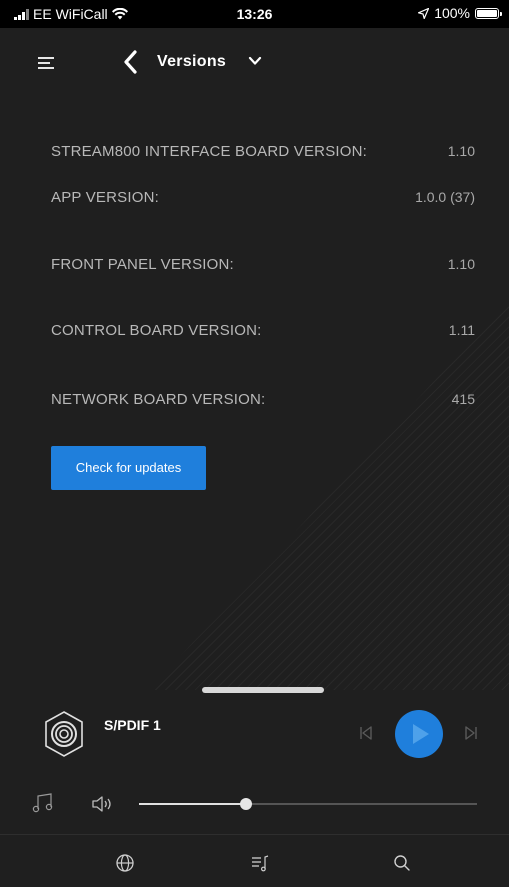  I want to click on version-value: 1.11, so click(461, 330).